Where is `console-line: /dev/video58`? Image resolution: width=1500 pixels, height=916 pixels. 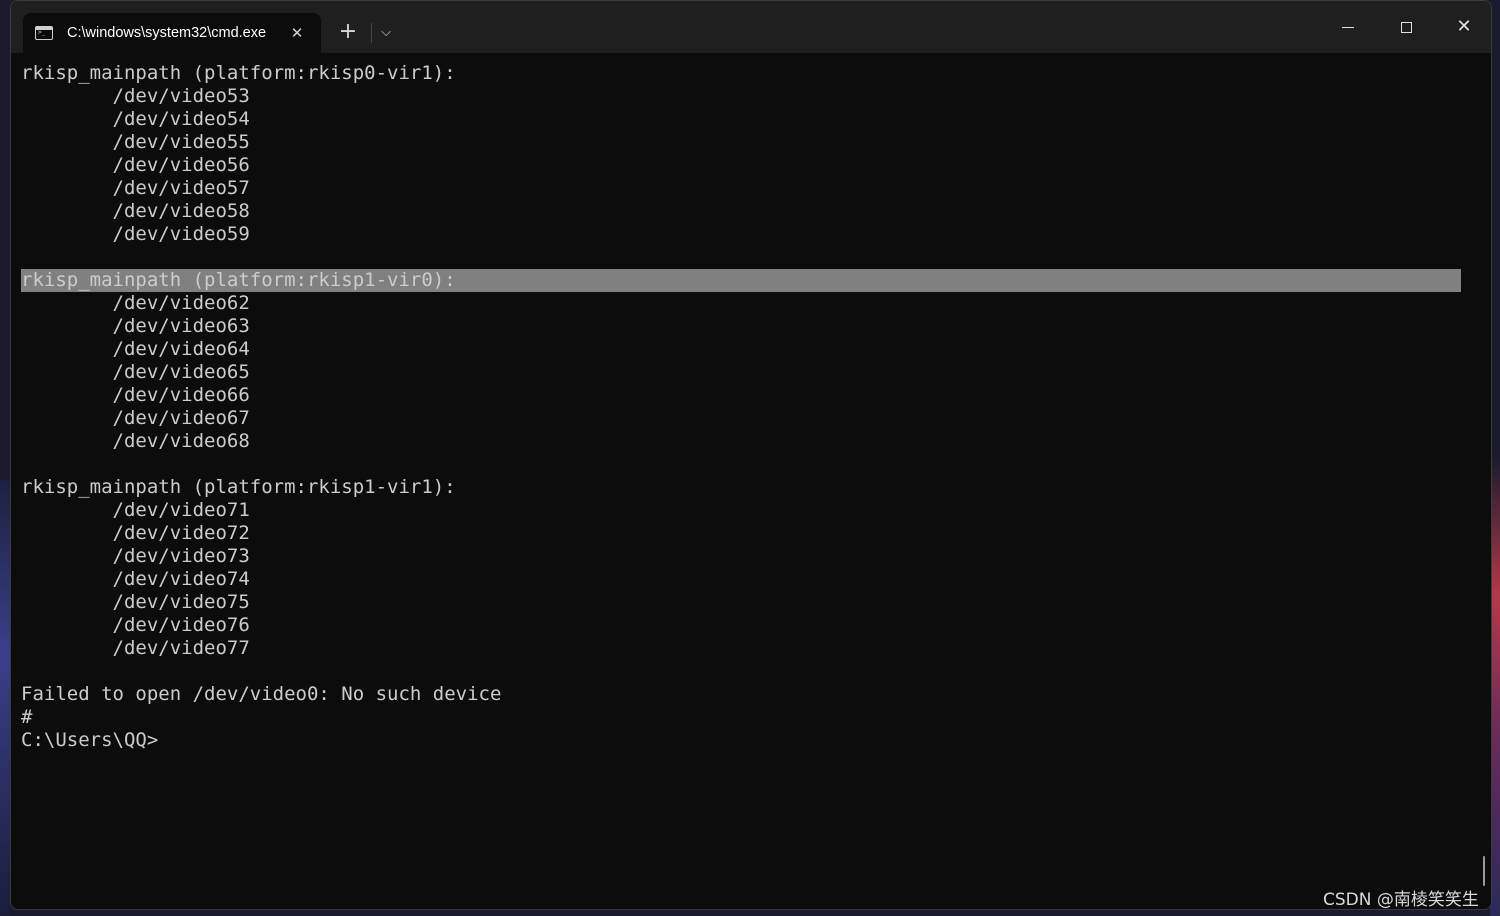 console-line: /dev/video58 is located at coordinates (135, 211).